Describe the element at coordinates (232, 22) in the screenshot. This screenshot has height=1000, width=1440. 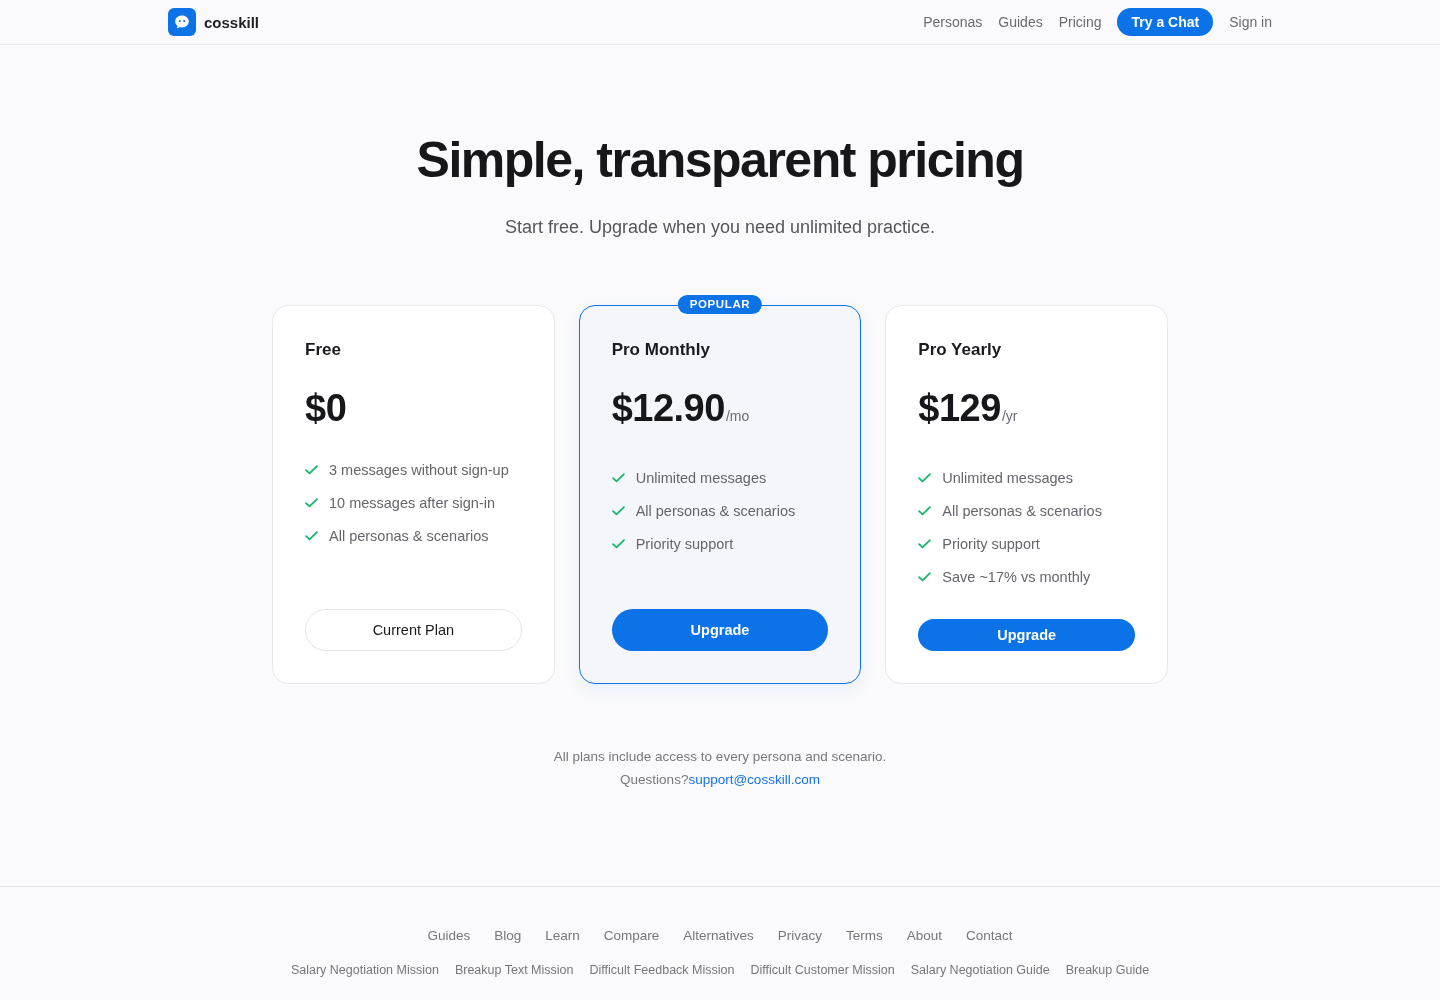
I see `brand-name: cosskill` at that location.